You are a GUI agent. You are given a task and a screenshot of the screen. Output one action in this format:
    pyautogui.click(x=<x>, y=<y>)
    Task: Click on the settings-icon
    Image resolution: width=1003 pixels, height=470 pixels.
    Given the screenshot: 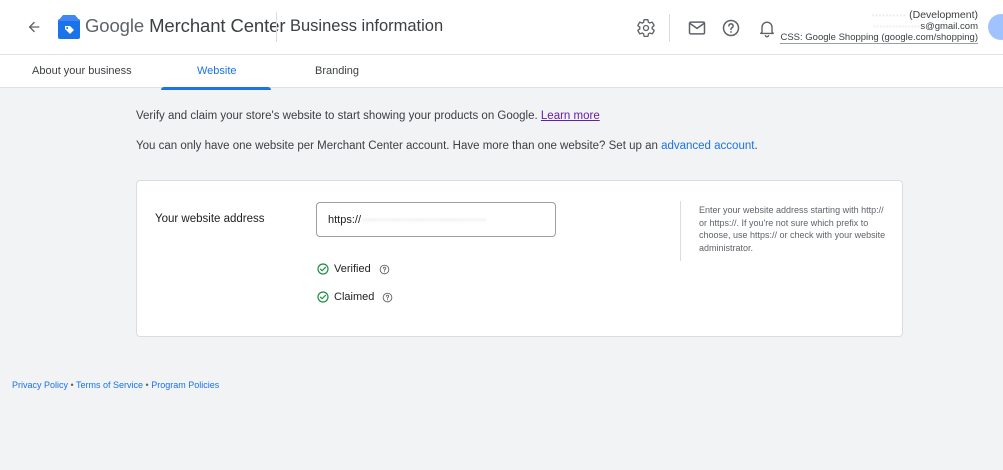 What is the action you would take?
    pyautogui.click(x=646, y=28)
    